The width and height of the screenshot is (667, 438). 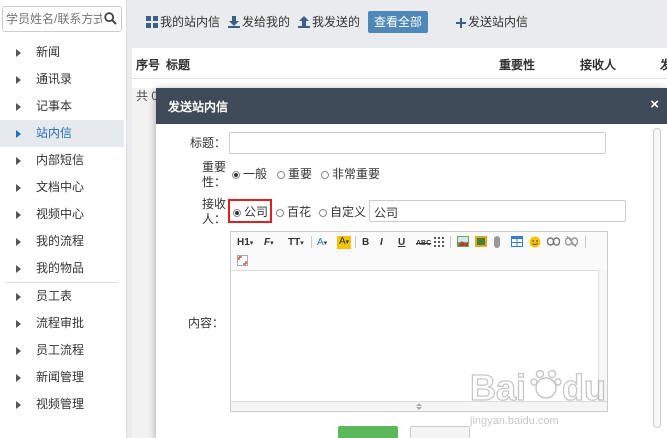 I want to click on baidu-watermark-logo: Bai du jingyan.baidu.com, so click(x=538, y=396).